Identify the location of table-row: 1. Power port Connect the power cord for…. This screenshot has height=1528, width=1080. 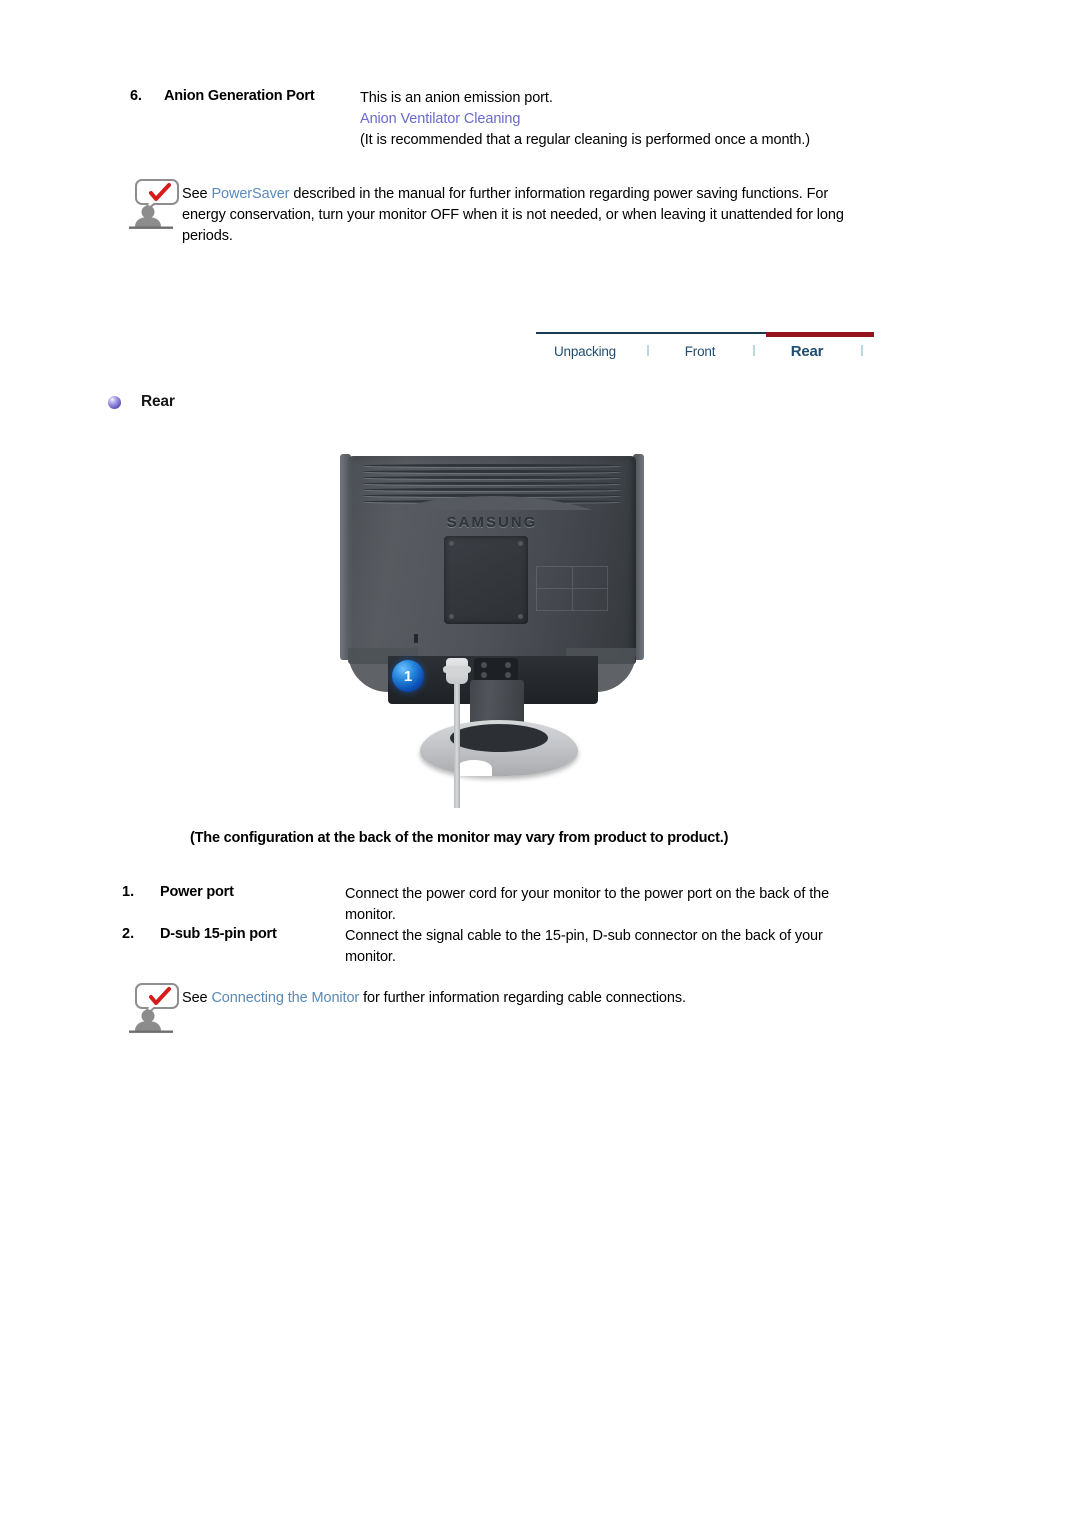
(507, 905).